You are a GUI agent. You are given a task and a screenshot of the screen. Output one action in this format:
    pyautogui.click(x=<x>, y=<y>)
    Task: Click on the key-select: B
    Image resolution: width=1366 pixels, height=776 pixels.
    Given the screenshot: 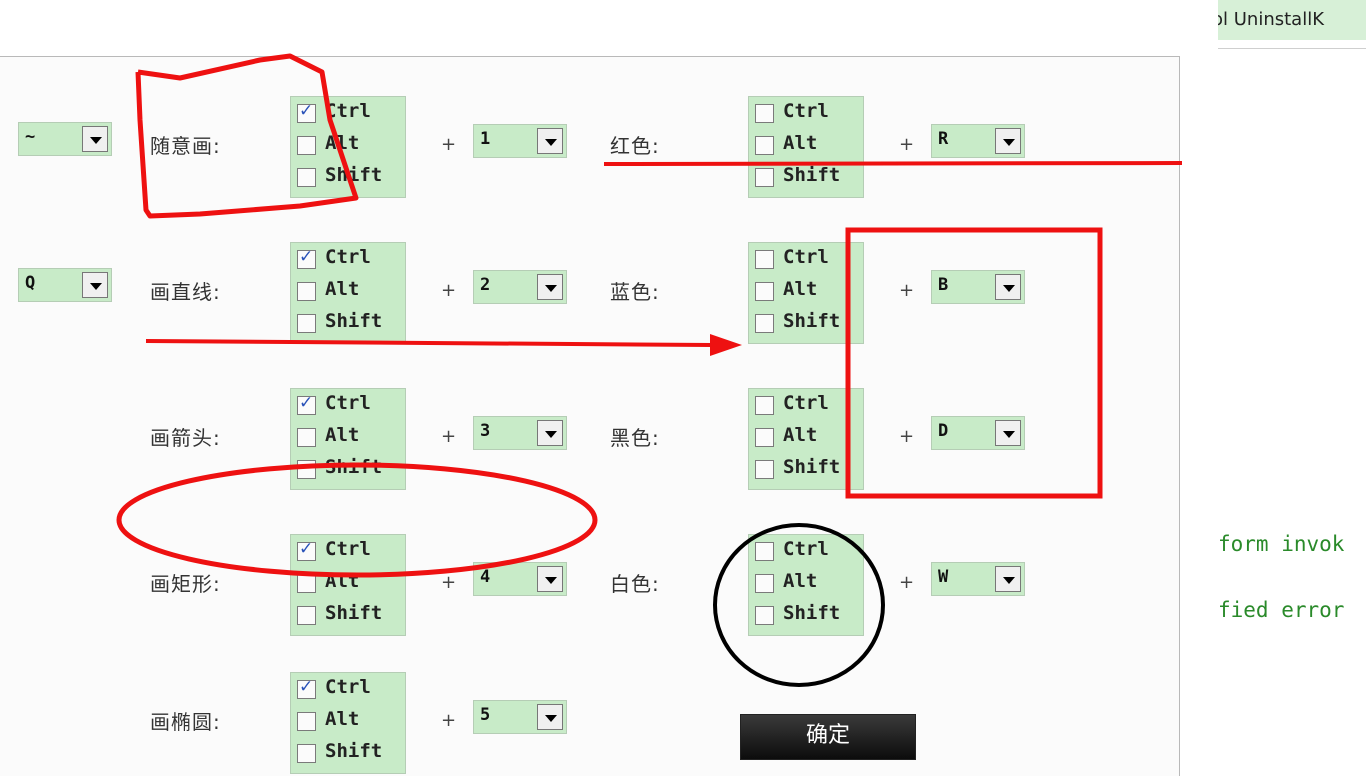 What is the action you would take?
    pyautogui.click(x=978, y=287)
    